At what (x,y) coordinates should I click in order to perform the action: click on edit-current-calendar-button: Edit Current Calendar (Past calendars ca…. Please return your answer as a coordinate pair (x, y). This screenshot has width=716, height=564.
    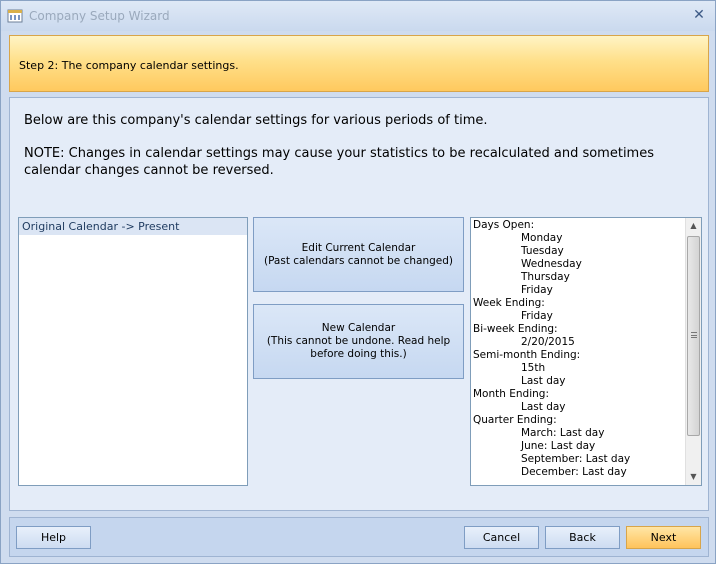
    Looking at the image, I should click on (358, 254).